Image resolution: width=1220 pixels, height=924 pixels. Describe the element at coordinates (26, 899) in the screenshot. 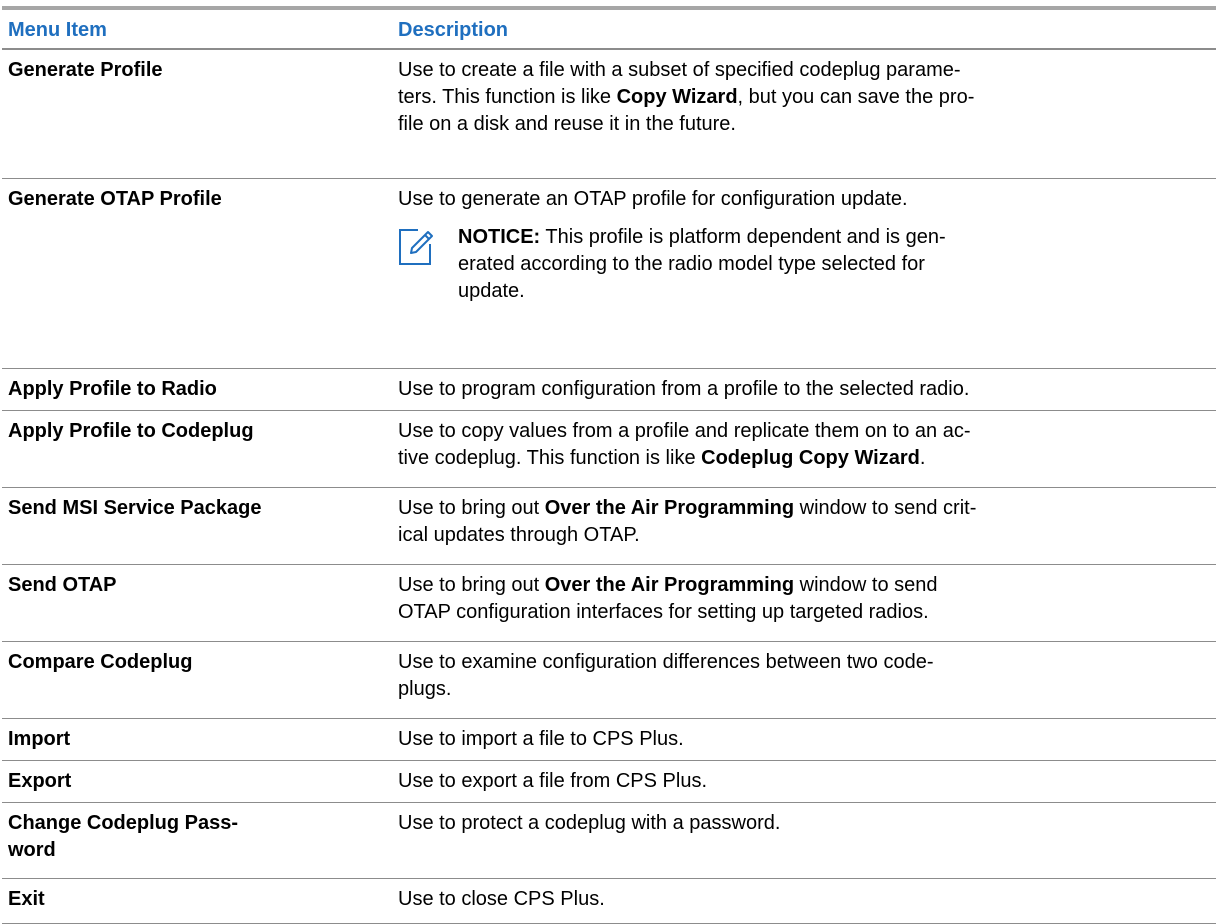

I see `menu-item-name: Exit` at that location.